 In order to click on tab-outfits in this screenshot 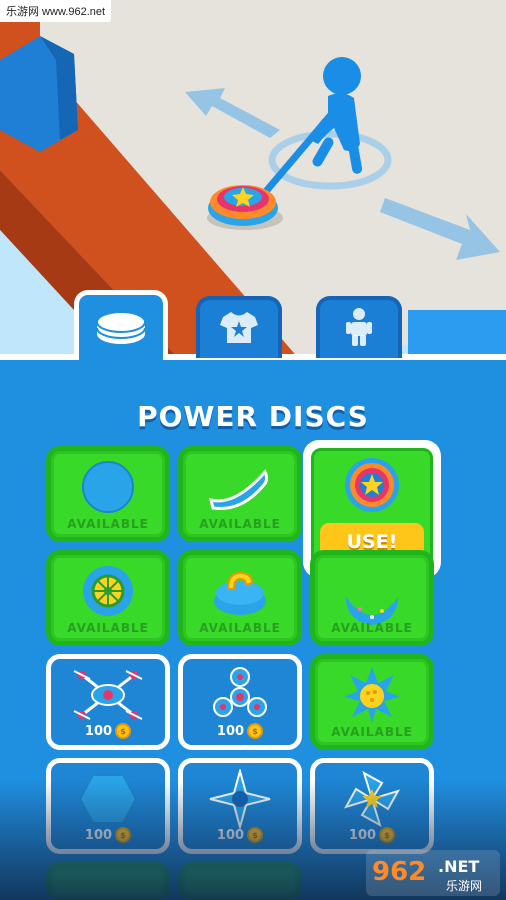, I will do `click(239, 327)`.